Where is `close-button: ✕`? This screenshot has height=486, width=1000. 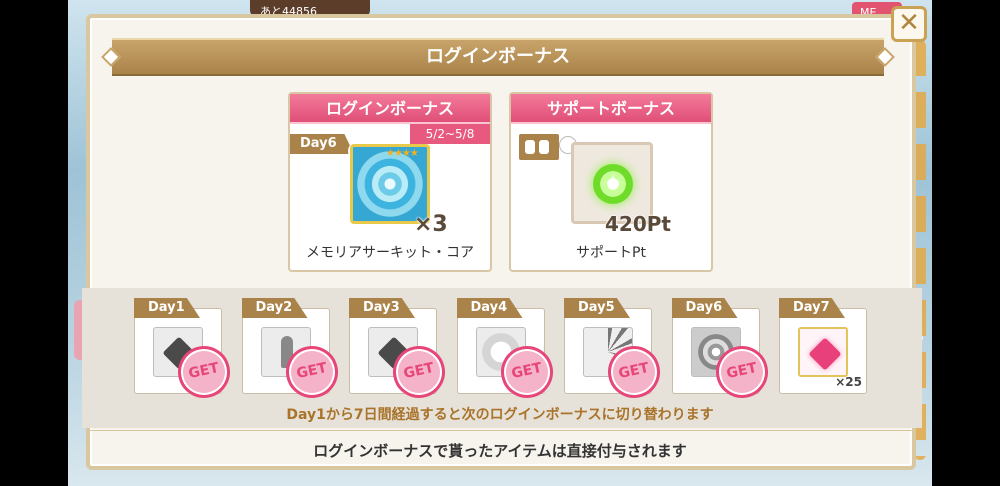
close-button: ✕ is located at coordinates (909, 24).